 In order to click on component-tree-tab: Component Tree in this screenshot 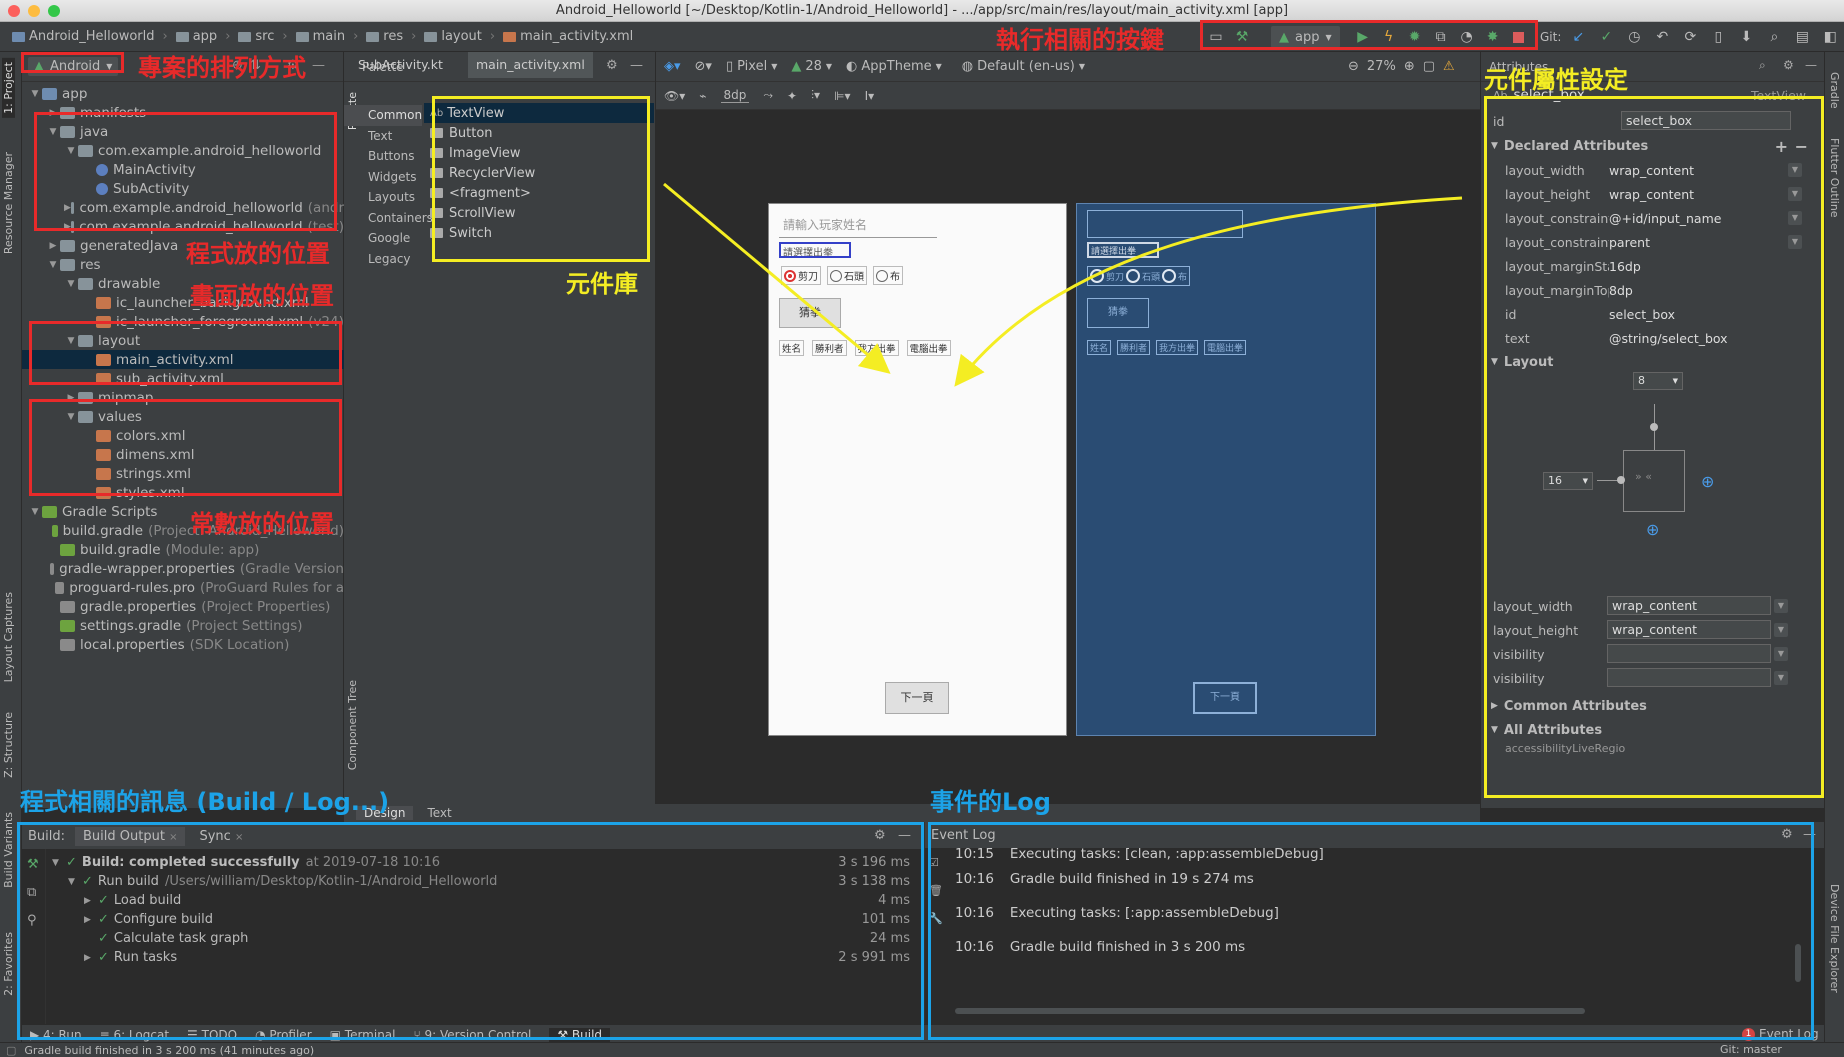, I will do `click(352, 725)`.